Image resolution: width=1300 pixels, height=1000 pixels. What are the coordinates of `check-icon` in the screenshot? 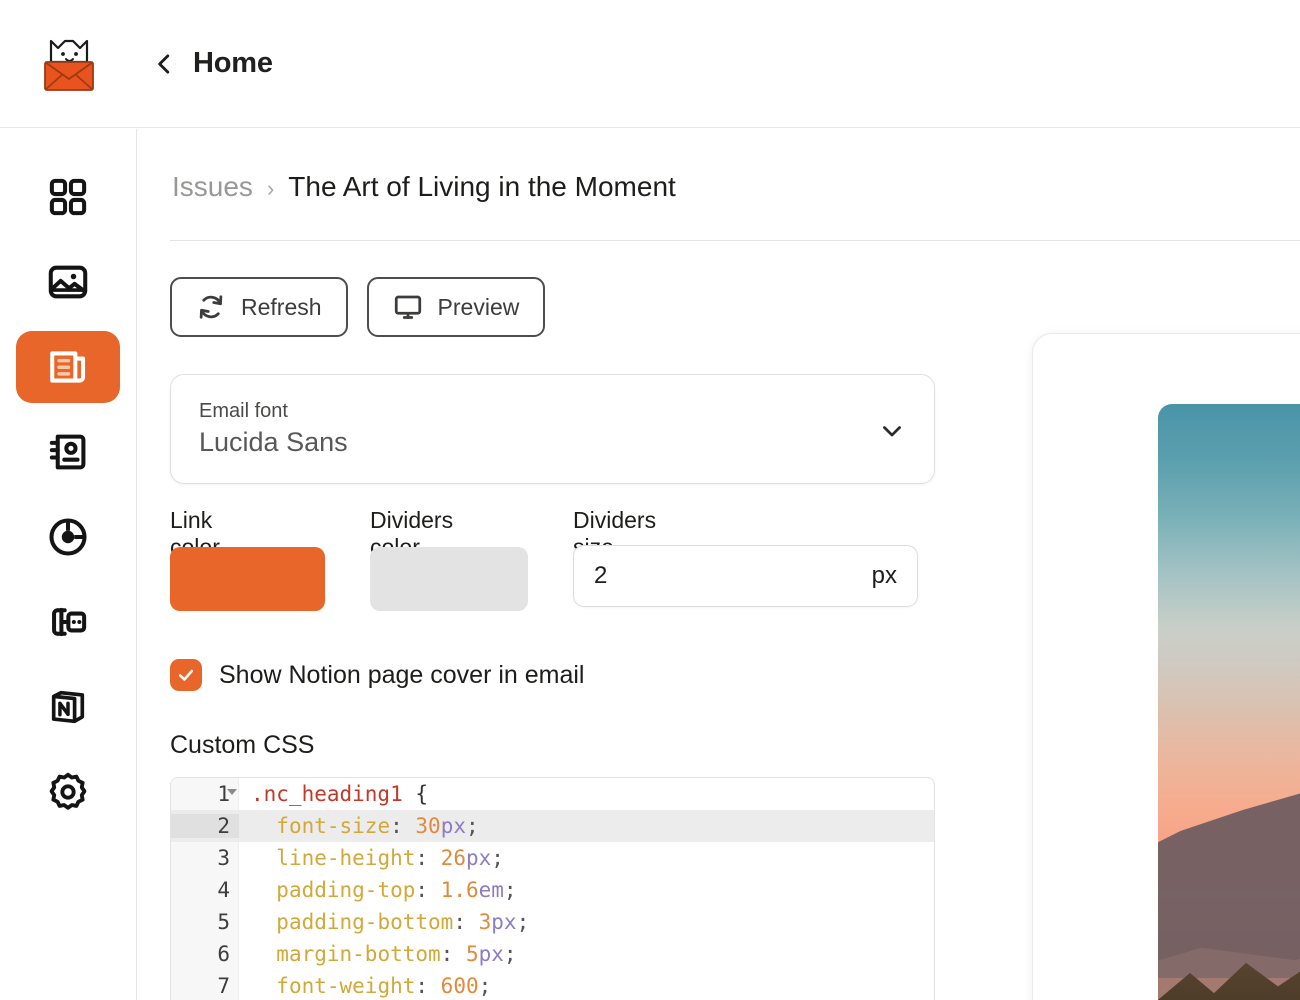 It's located at (186, 675).